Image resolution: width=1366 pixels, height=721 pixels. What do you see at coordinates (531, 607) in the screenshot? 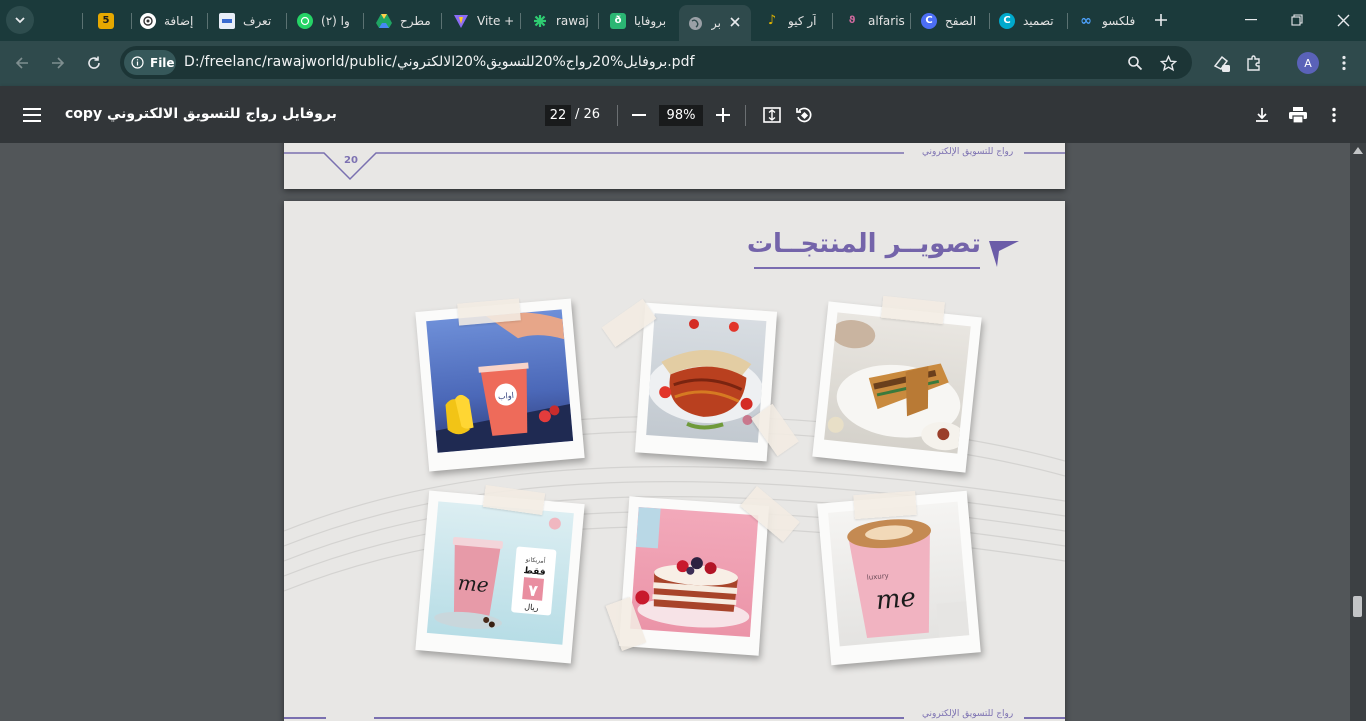
I see `promo-currency-text: ريال` at bounding box center [531, 607].